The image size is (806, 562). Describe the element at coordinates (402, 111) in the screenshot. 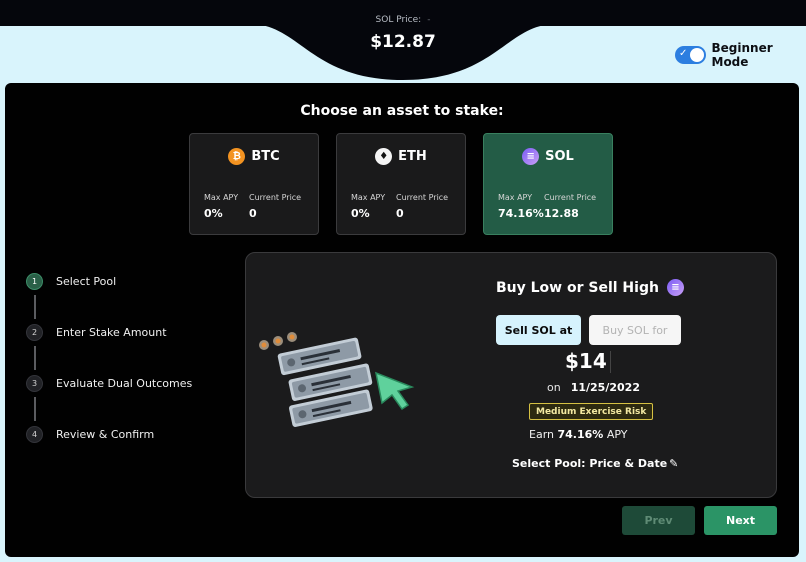

I see `choose-asset-title: Choose an asset to stake:` at that location.